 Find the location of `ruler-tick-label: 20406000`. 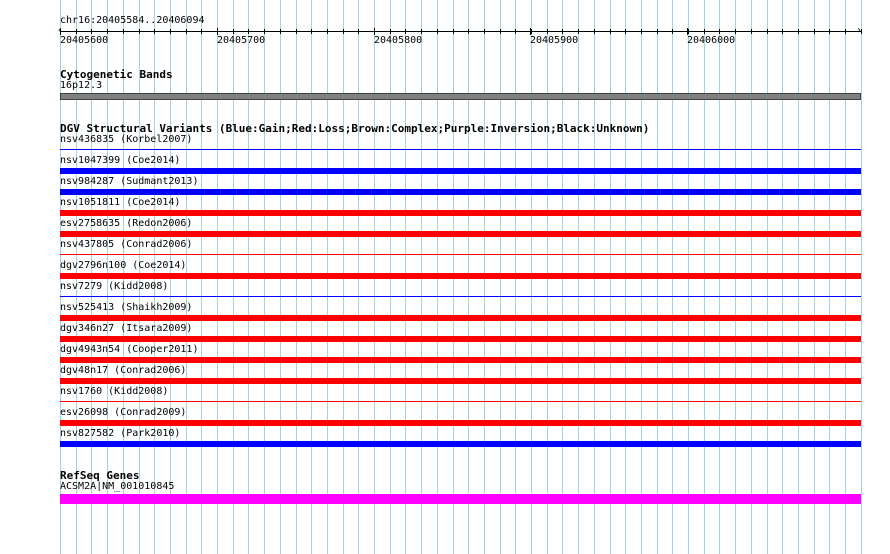

ruler-tick-label: 20406000 is located at coordinates (711, 40).